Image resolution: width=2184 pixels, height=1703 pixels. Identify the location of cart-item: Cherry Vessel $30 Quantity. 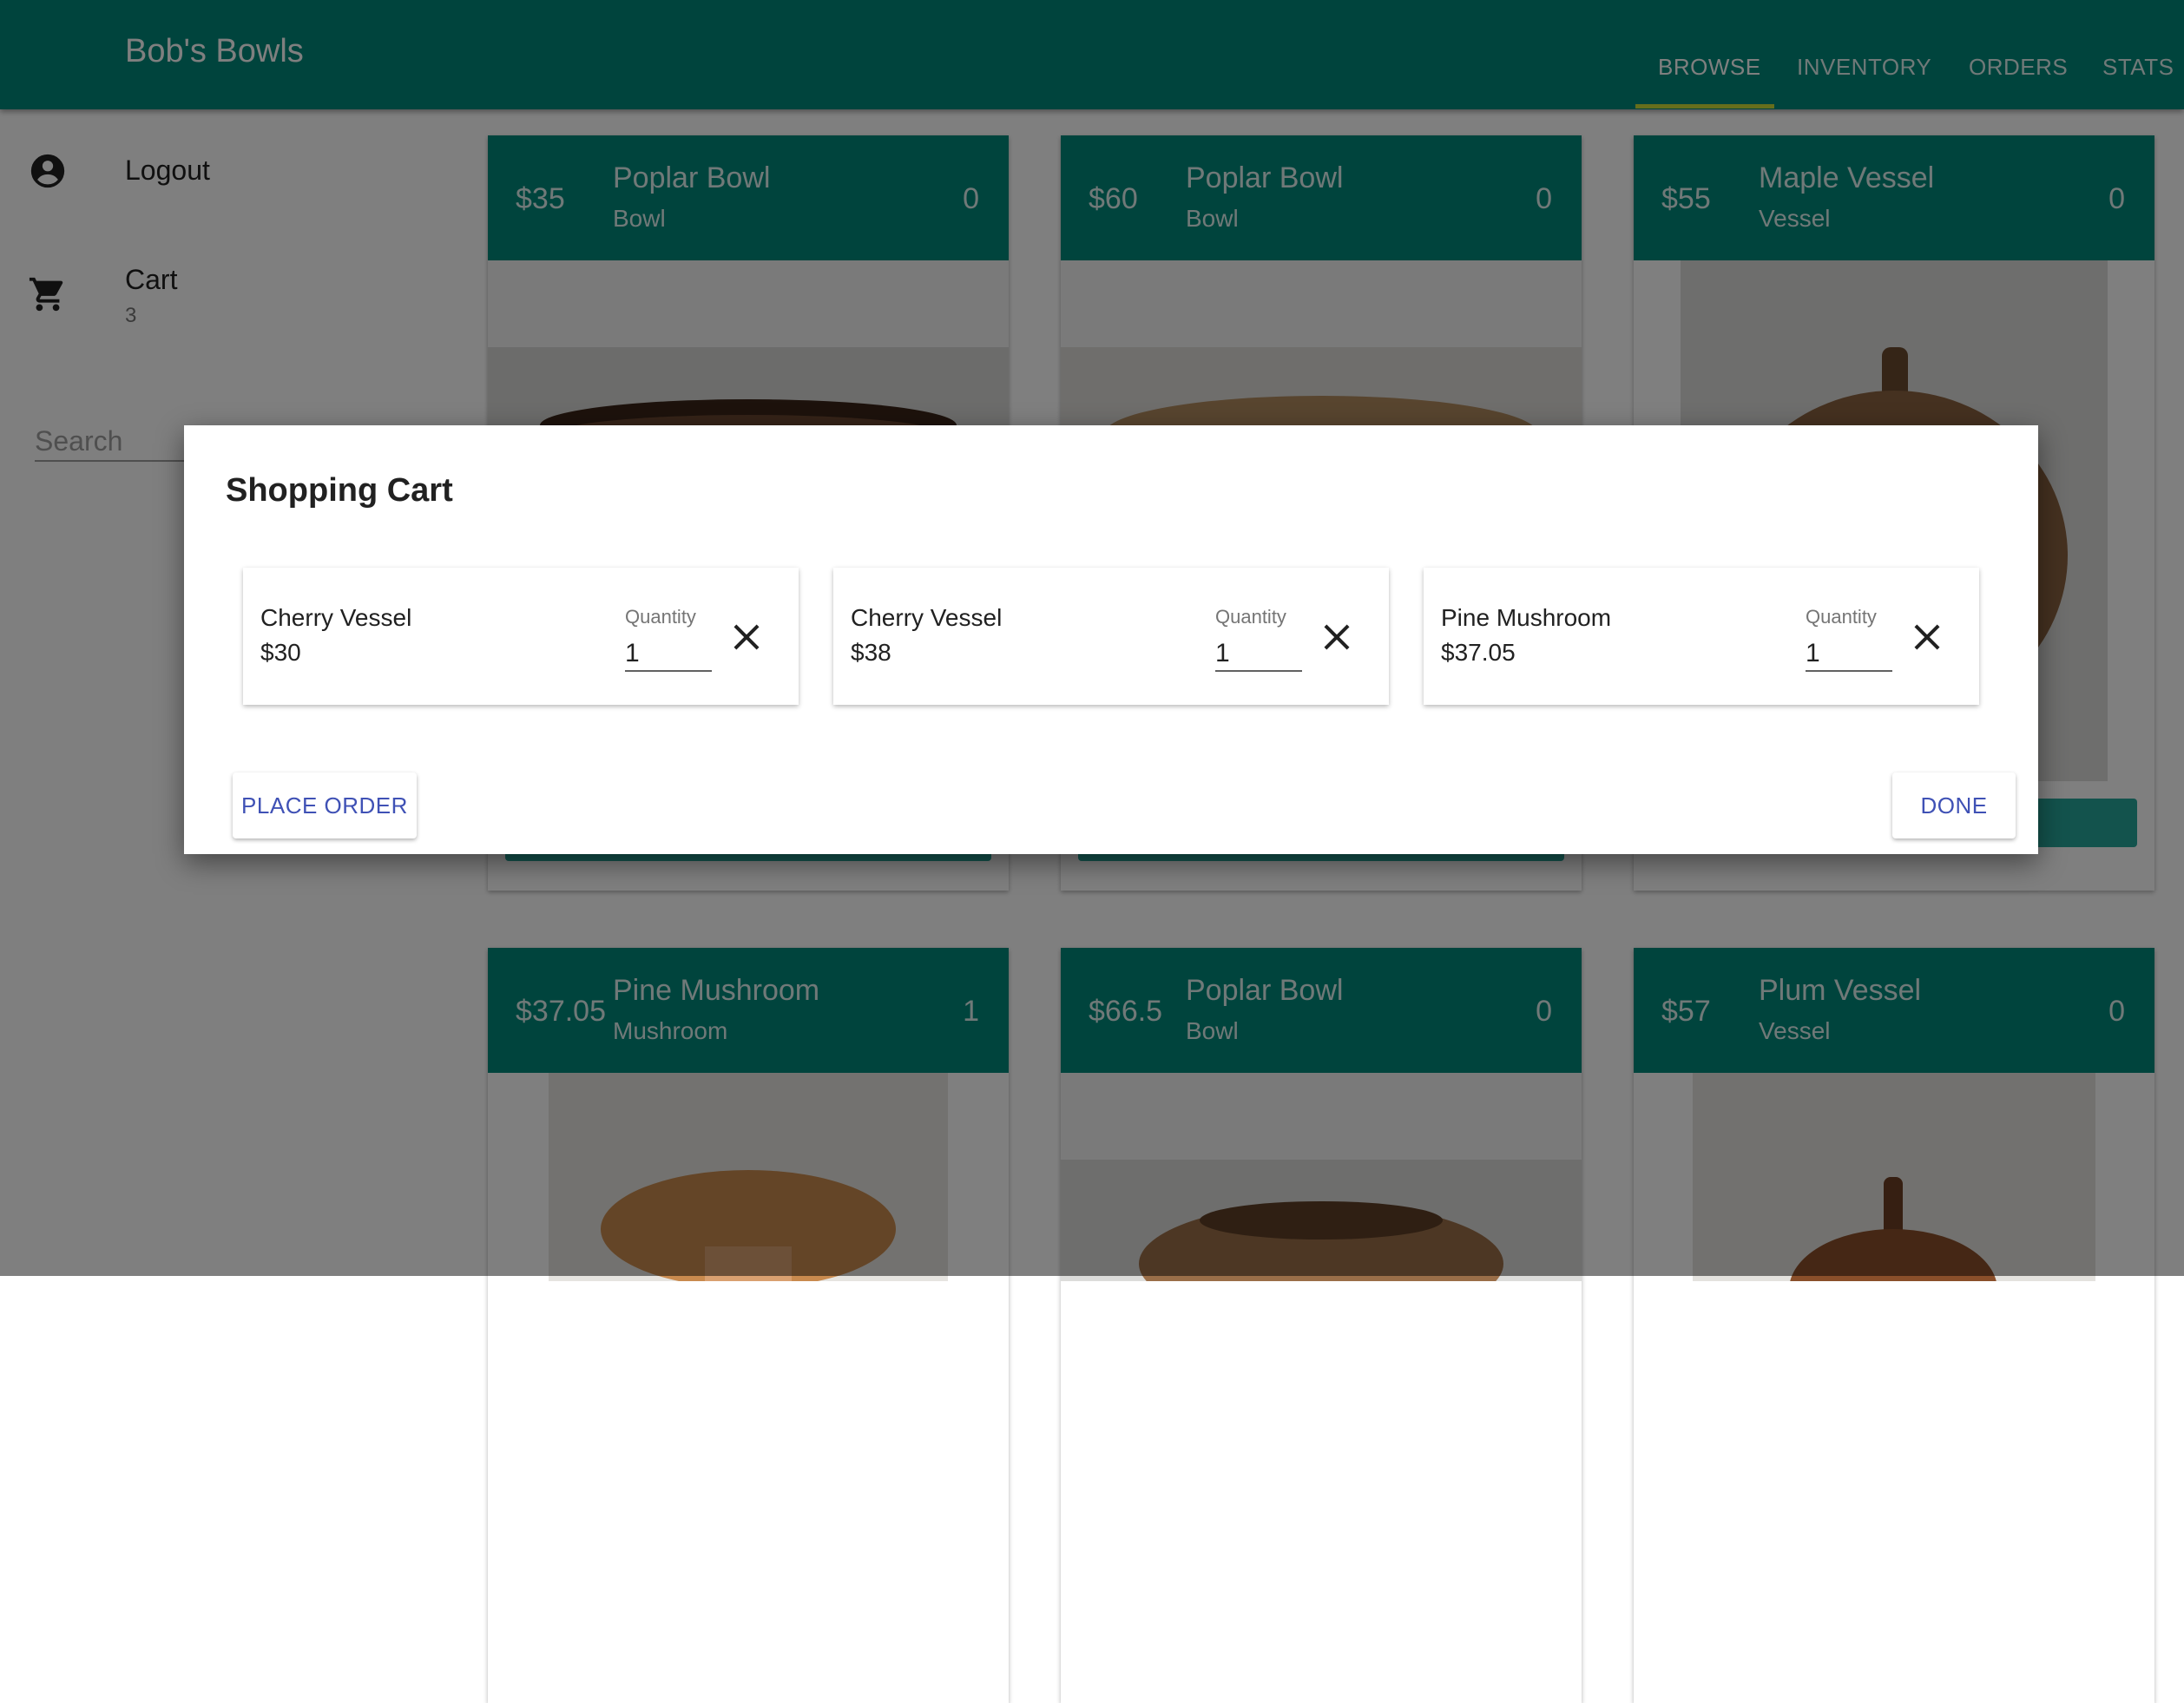
(521, 636).